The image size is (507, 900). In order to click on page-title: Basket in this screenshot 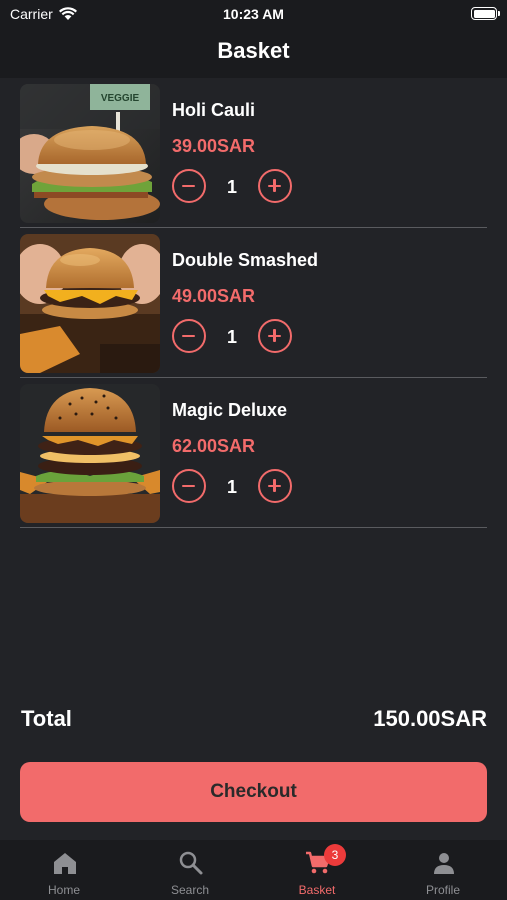, I will do `click(253, 50)`.